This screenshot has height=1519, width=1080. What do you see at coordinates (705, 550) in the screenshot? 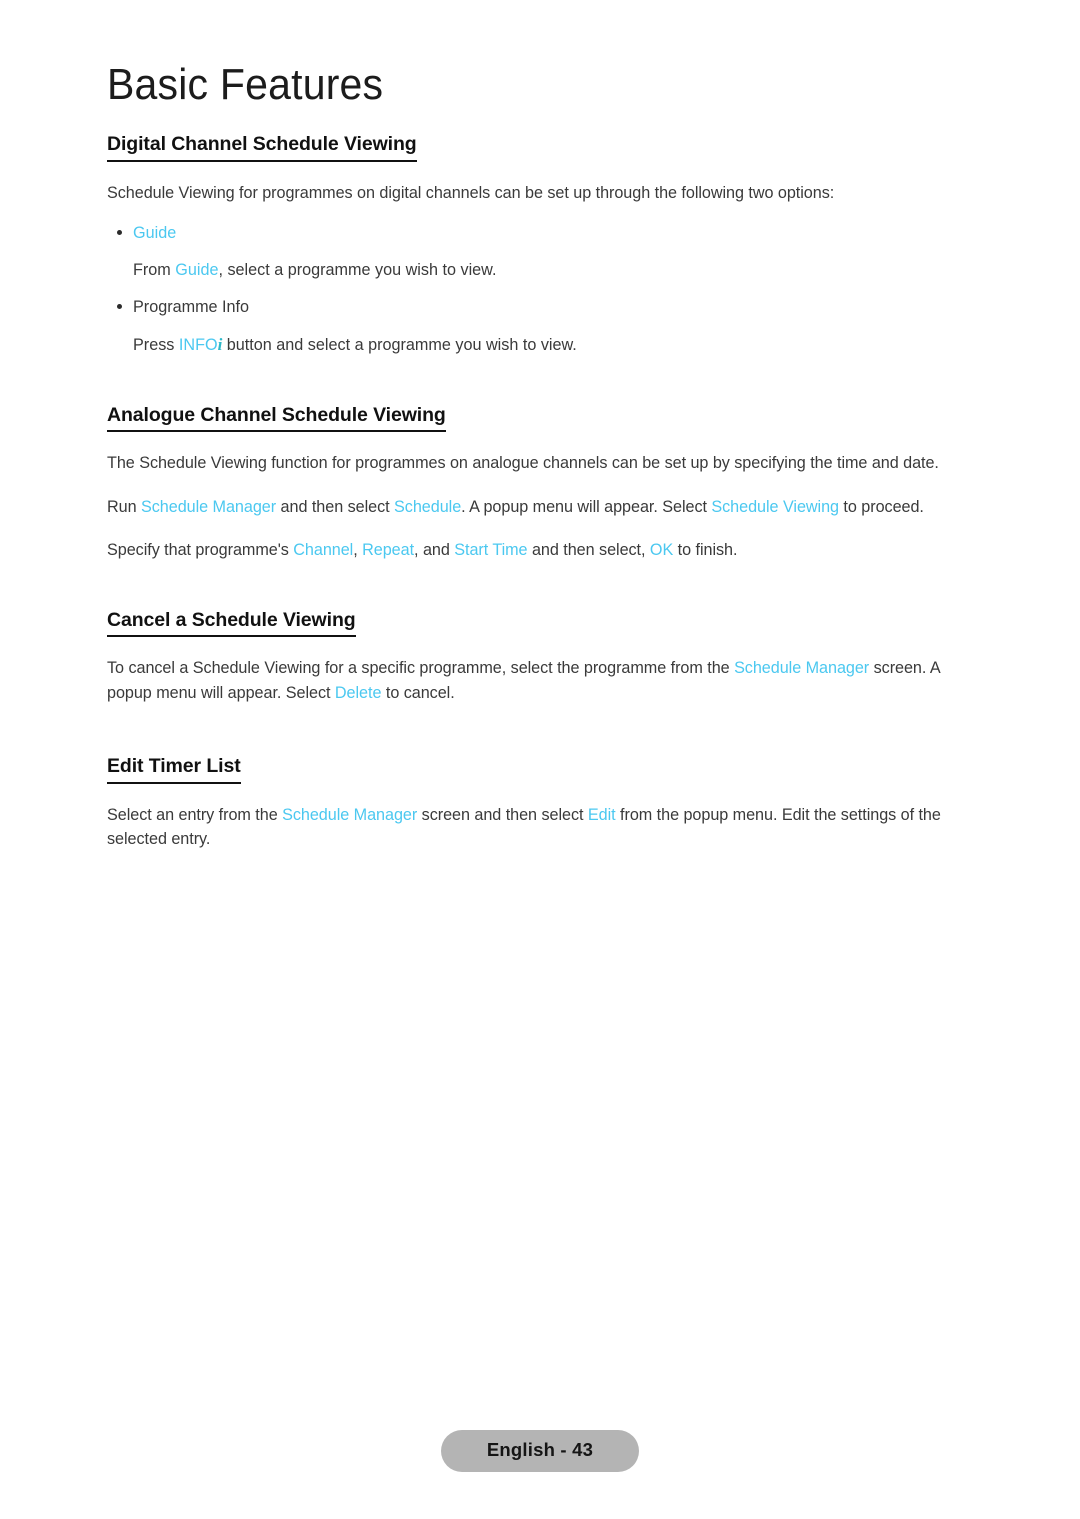
I see `analogue-p3-t5: to finish.` at bounding box center [705, 550].